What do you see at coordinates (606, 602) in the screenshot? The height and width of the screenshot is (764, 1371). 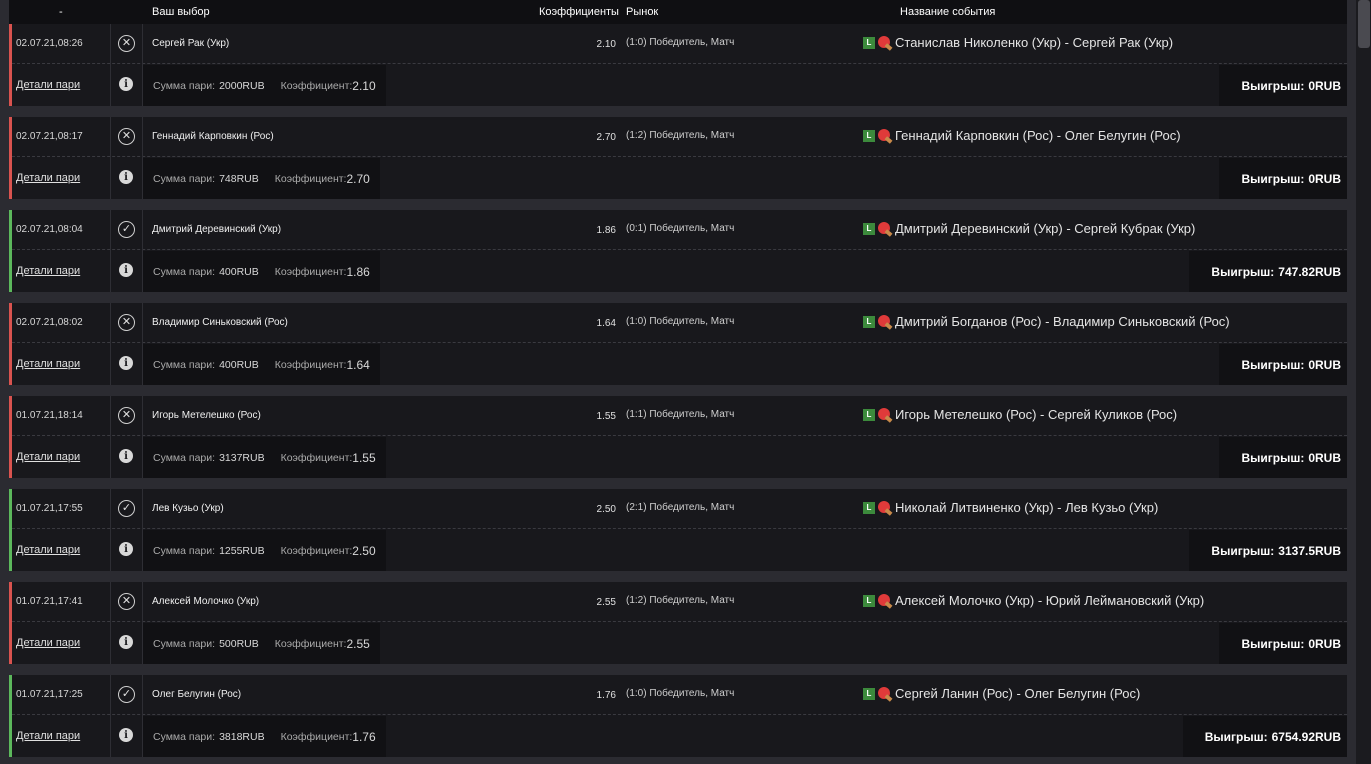 I see `bet-coef: 2.55` at bounding box center [606, 602].